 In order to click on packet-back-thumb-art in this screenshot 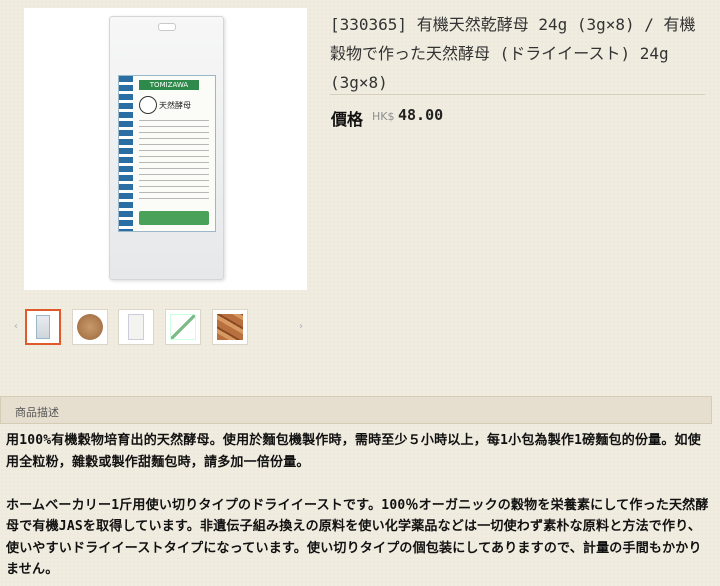, I will do `click(136, 327)`.